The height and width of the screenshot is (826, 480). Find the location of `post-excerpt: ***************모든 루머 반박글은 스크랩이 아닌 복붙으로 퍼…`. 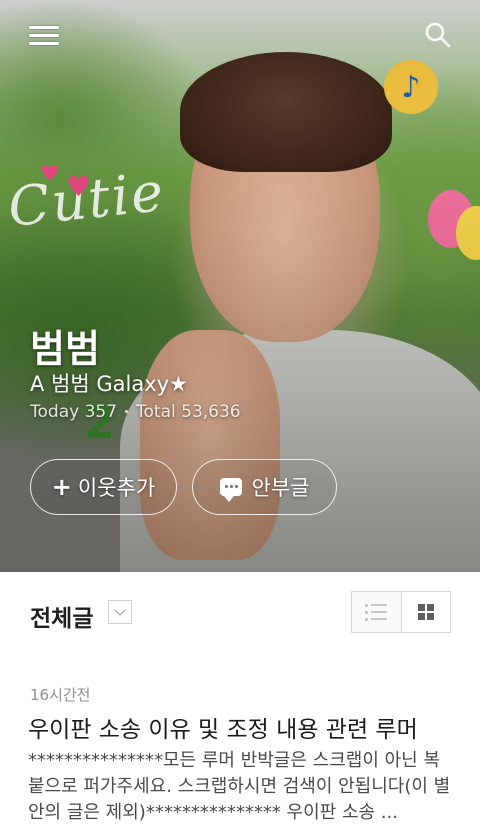

post-excerpt: ***************모든 루머 반박글은 스크랩이 아닌 복붙으로 퍼… is located at coordinates (240, 787).